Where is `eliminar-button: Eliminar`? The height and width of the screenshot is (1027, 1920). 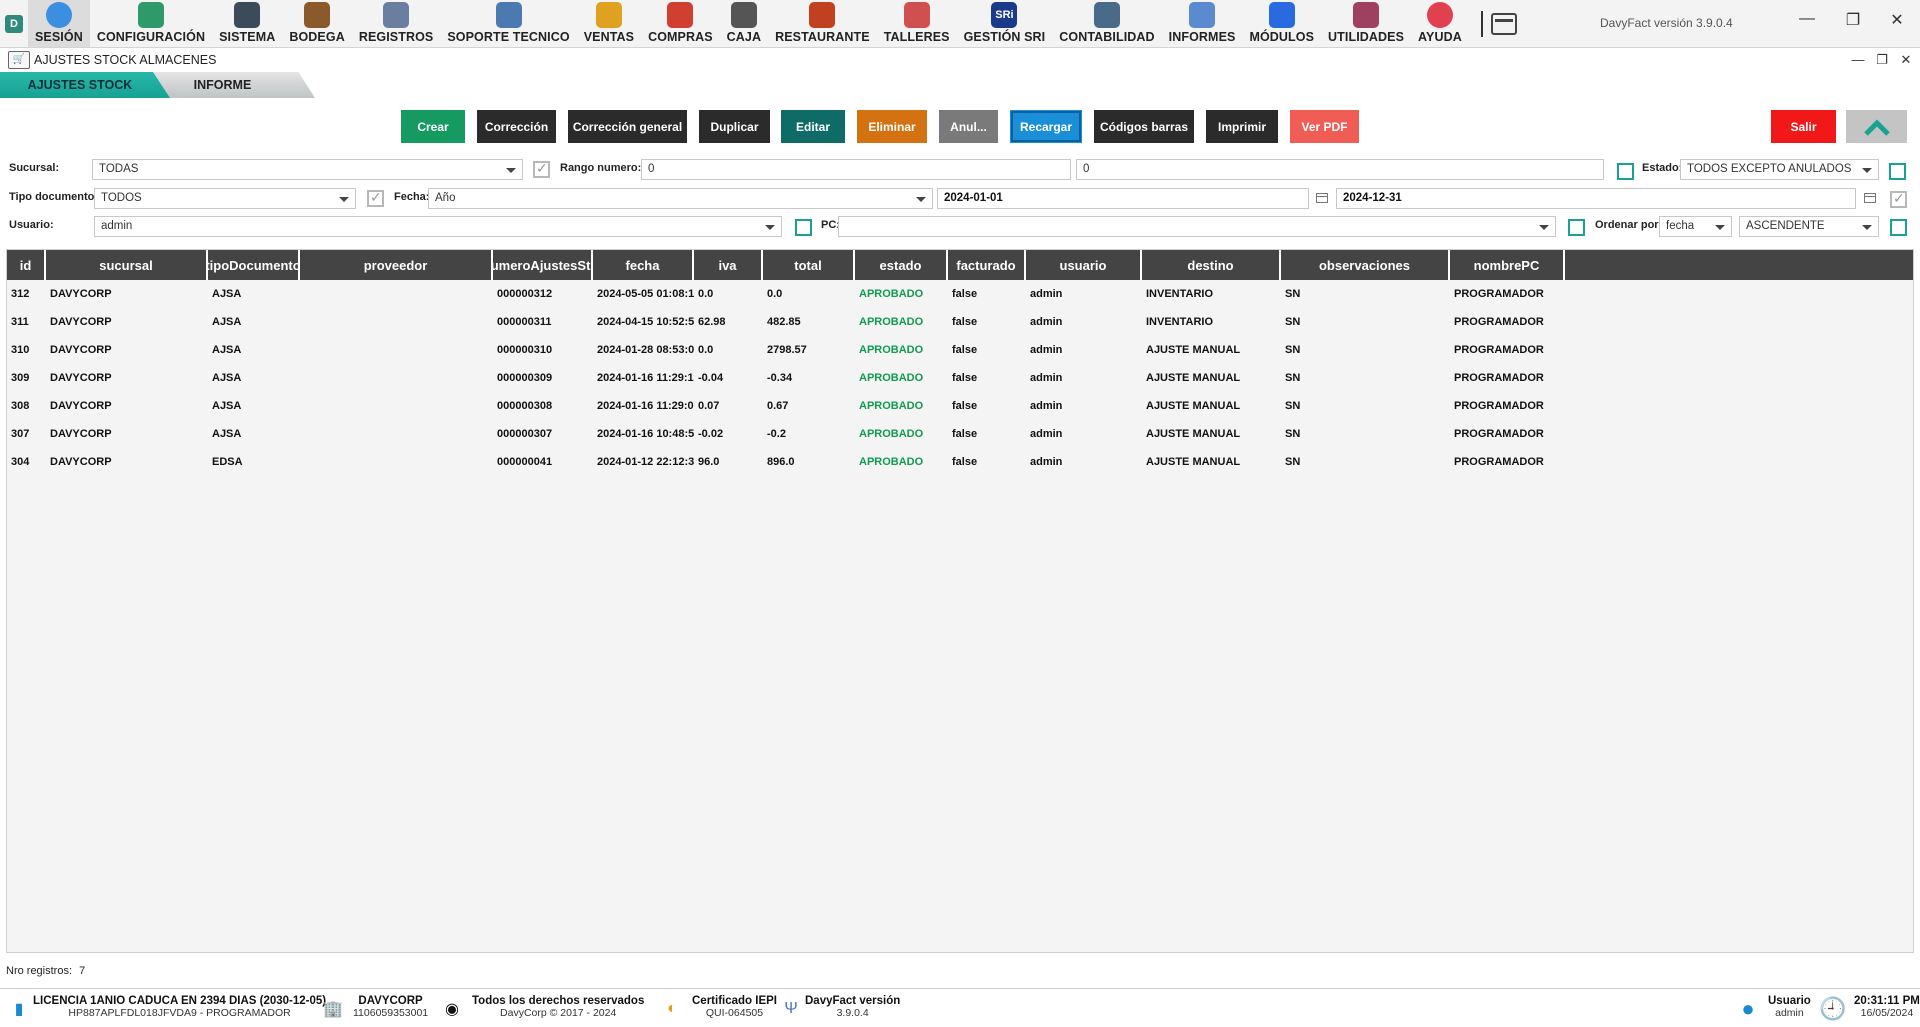 eliminar-button: Eliminar is located at coordinates (892, 126).